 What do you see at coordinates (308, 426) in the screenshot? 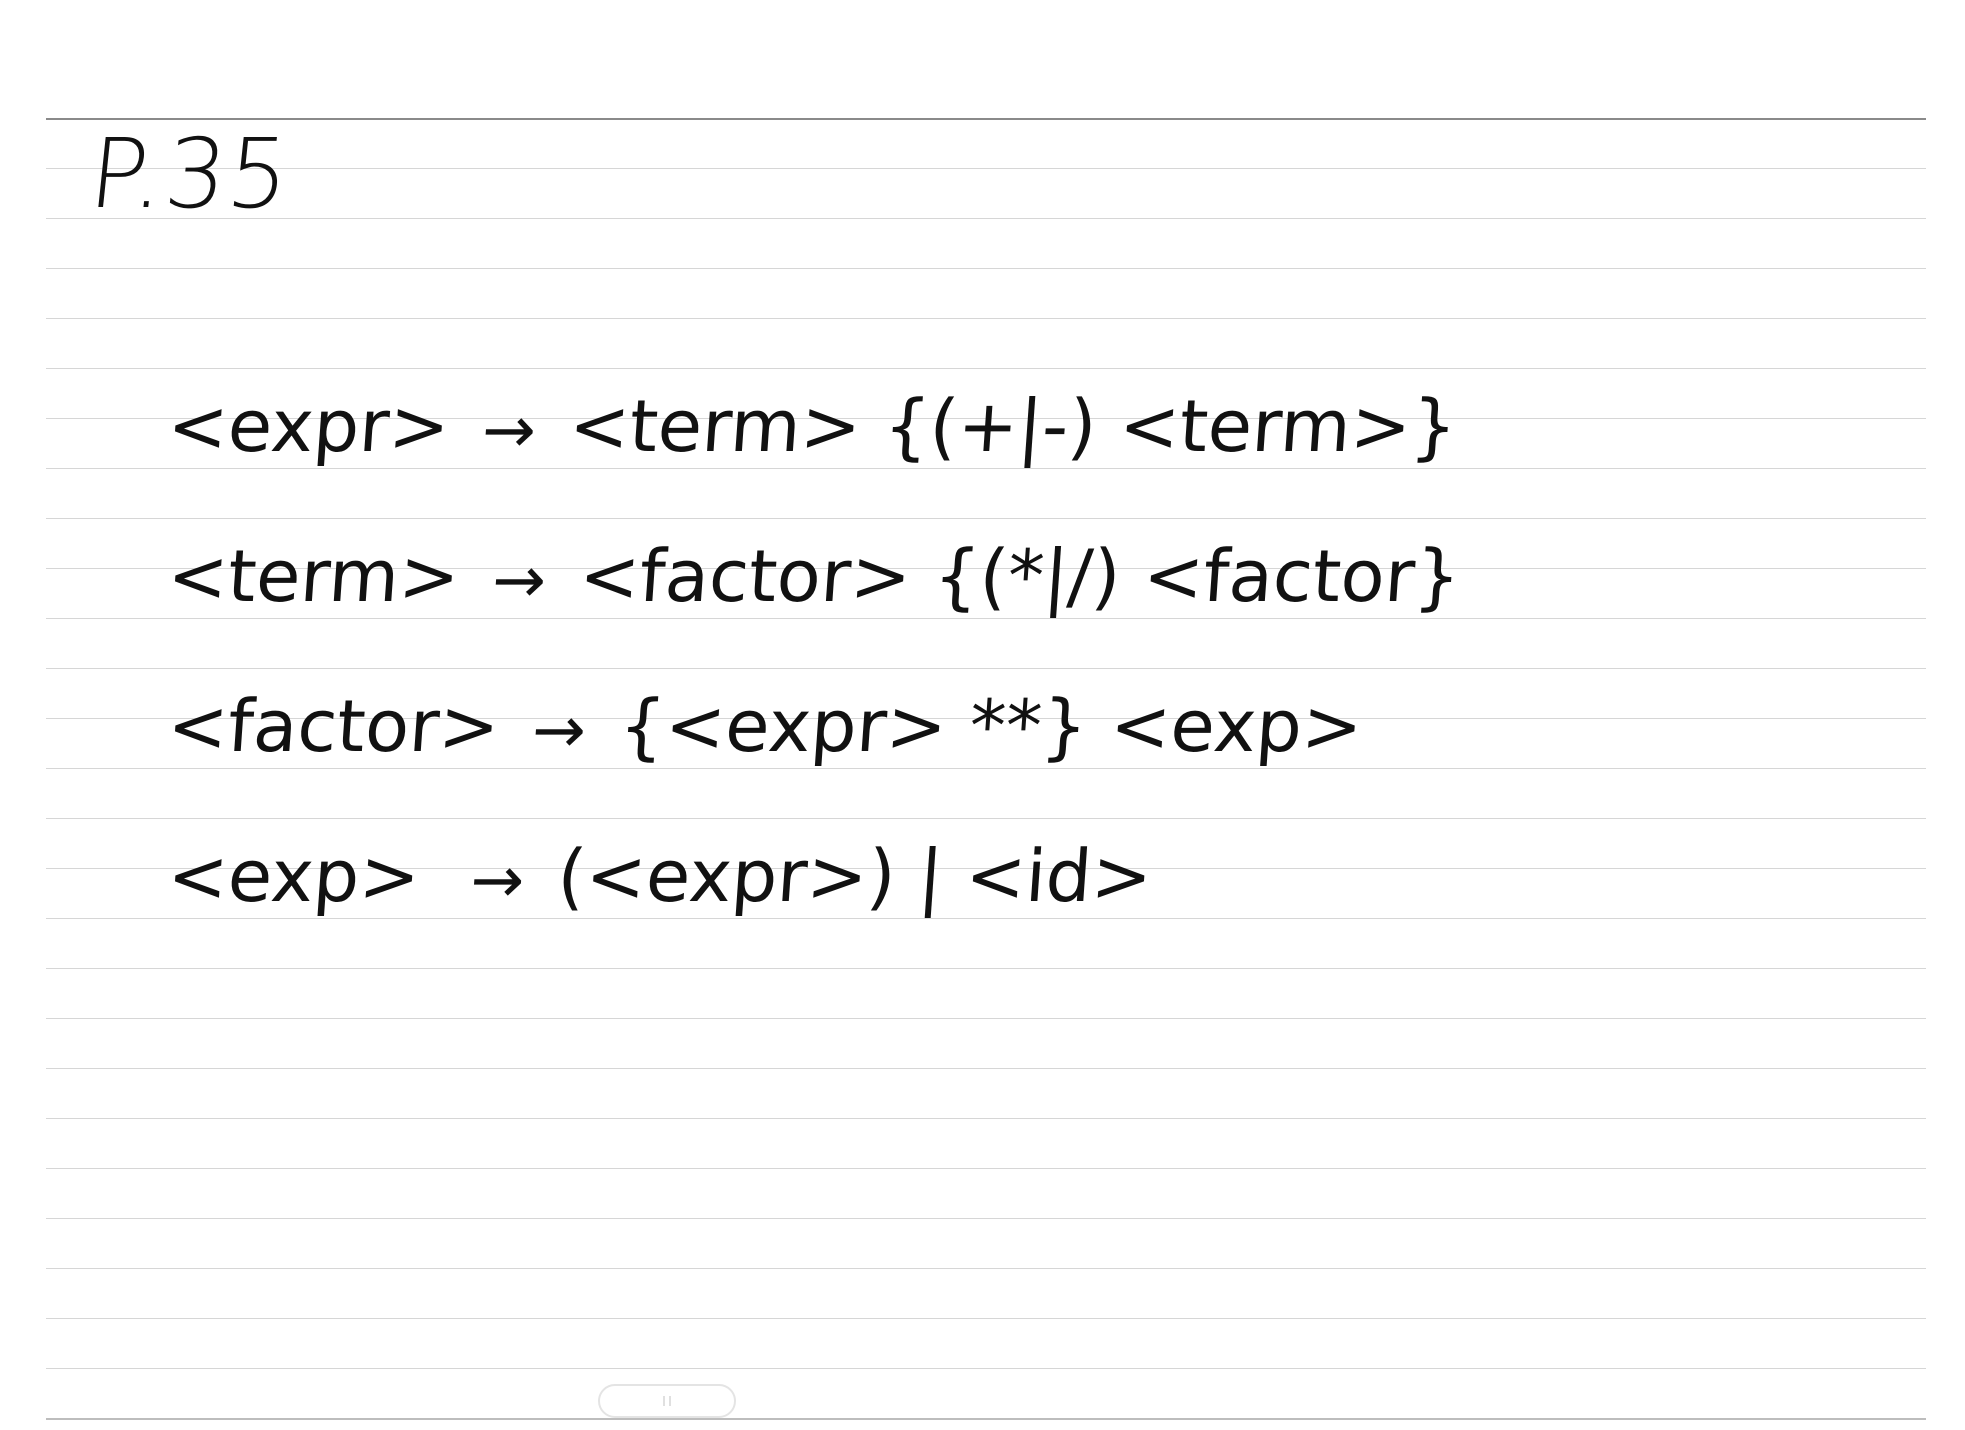
I see `rule-lhs: <expr>` at bounding box center [308, 426].